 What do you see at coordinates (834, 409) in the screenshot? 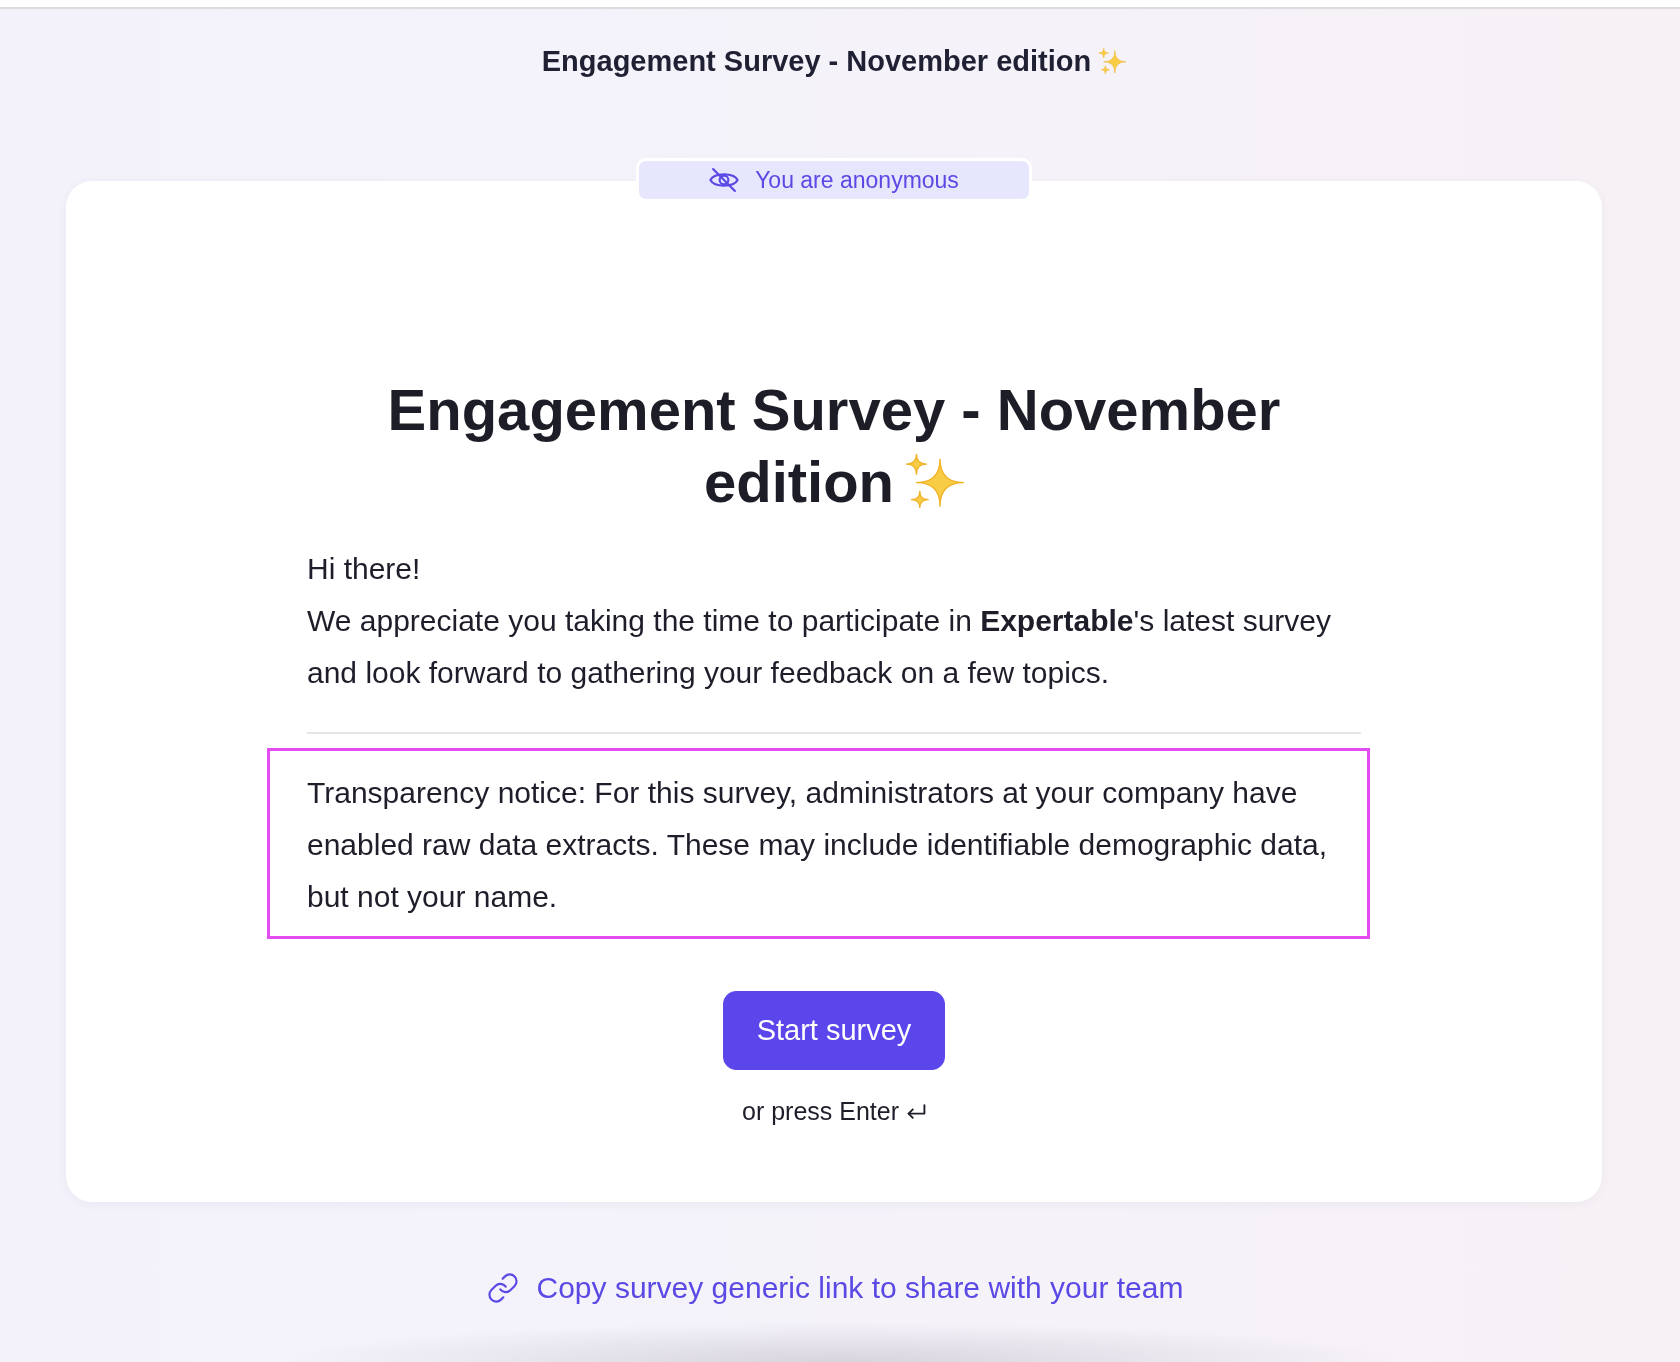
I see `survey-title: Engagement Survey - November` at bounding box center [834, 409].